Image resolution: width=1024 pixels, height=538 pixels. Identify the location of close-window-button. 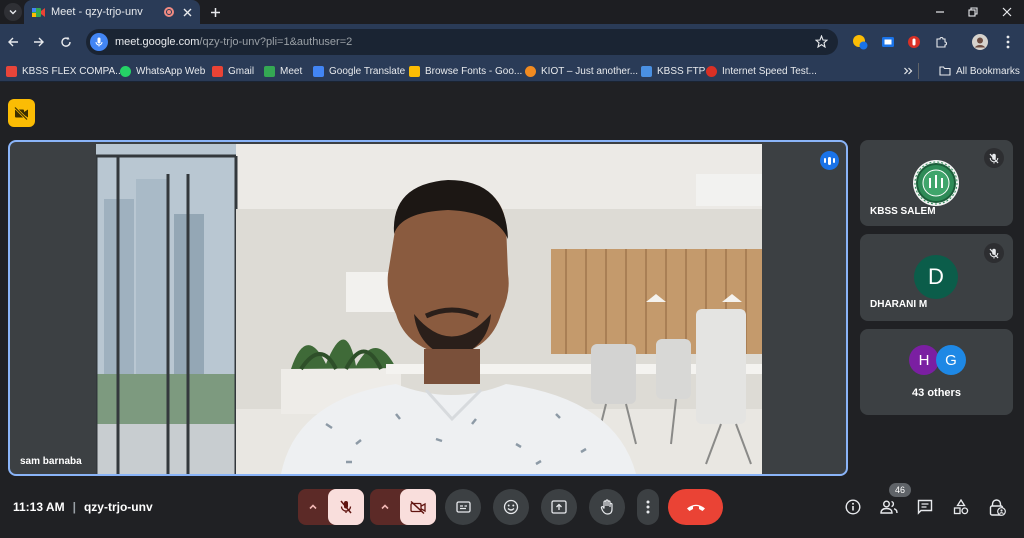
(1007, 12).